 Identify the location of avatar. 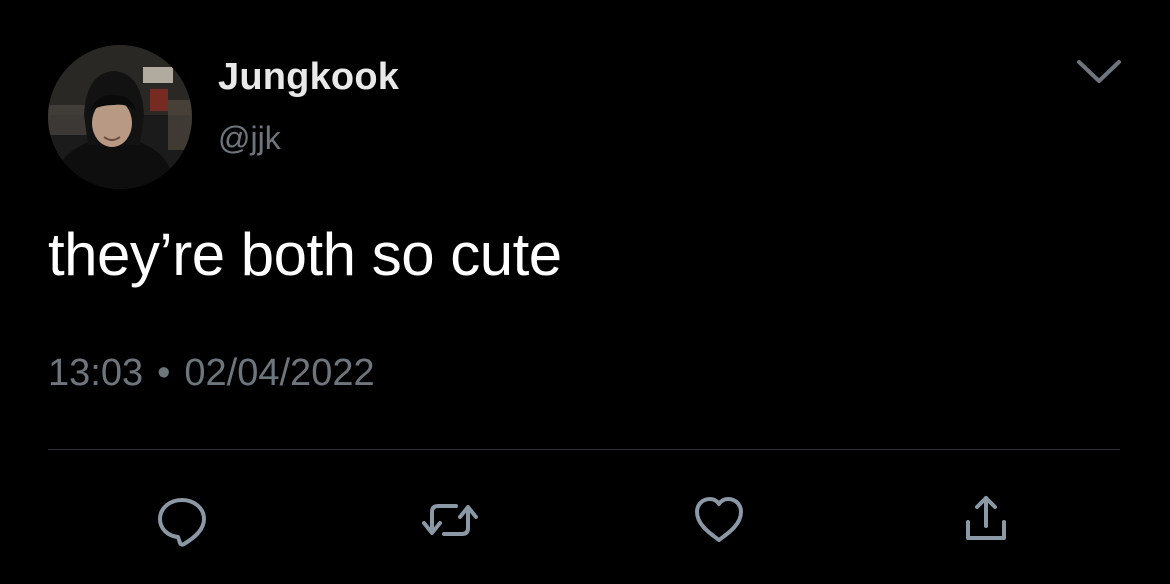
(120, 117).